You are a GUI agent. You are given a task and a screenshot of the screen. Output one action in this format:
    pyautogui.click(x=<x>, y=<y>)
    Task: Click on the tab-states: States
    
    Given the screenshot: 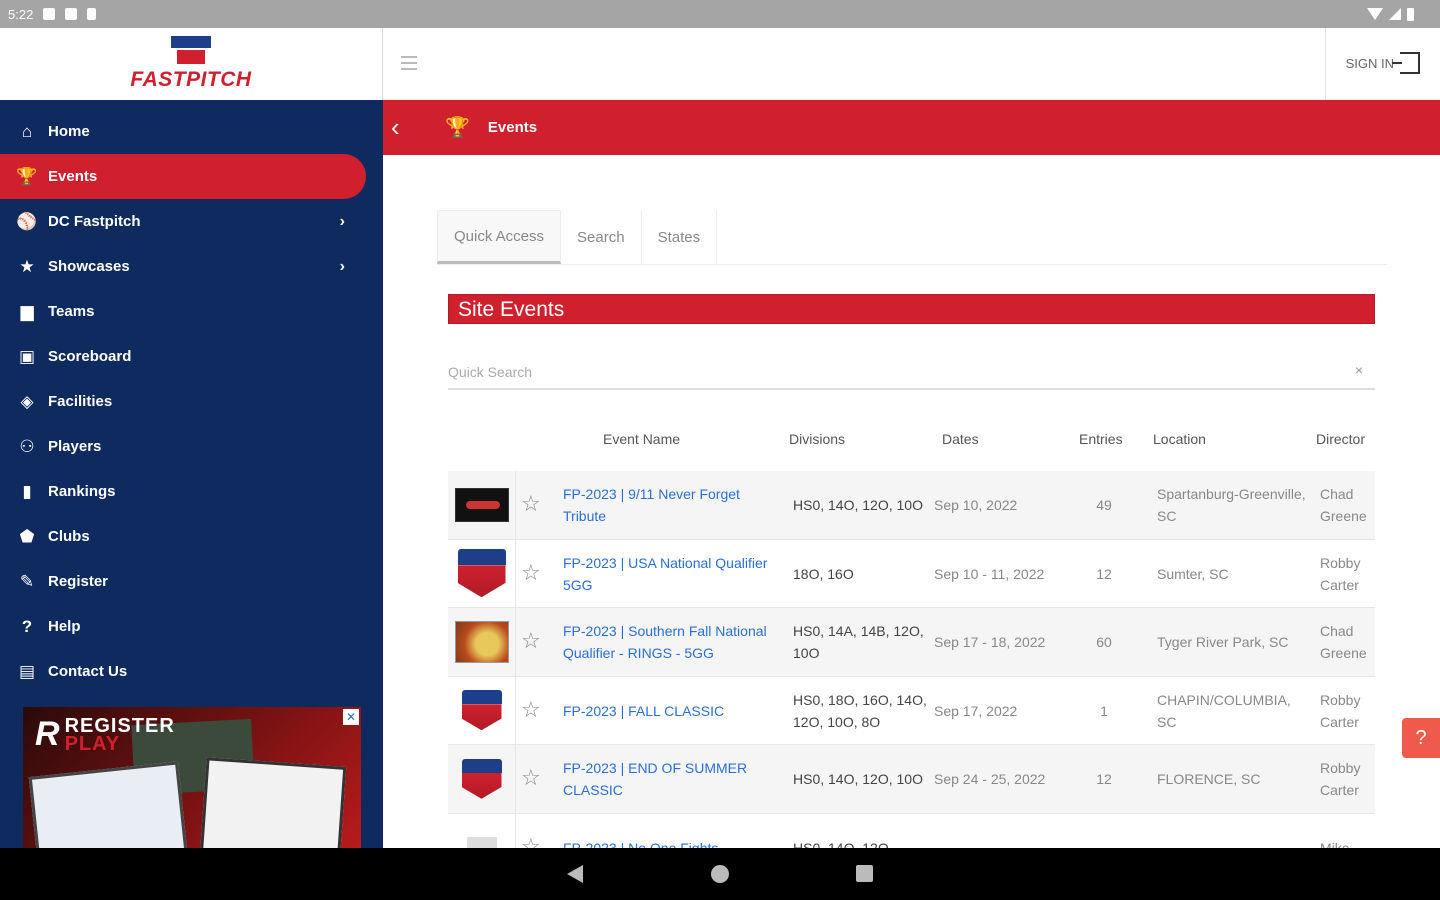 What is the action you would take?
    pyautogui.click(x=680, y=237)
    